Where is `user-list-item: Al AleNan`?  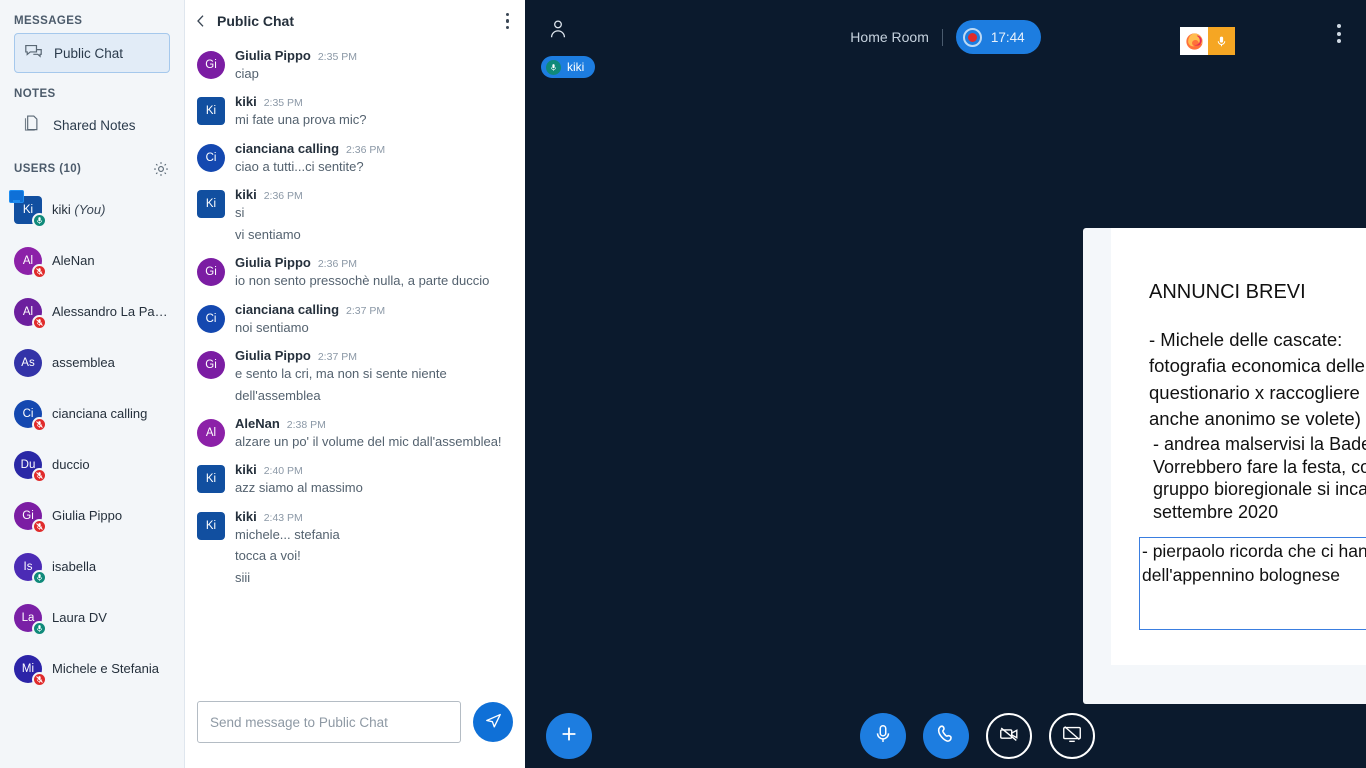
user-list-item: Al AleNan is located at coordinates (92, 260).